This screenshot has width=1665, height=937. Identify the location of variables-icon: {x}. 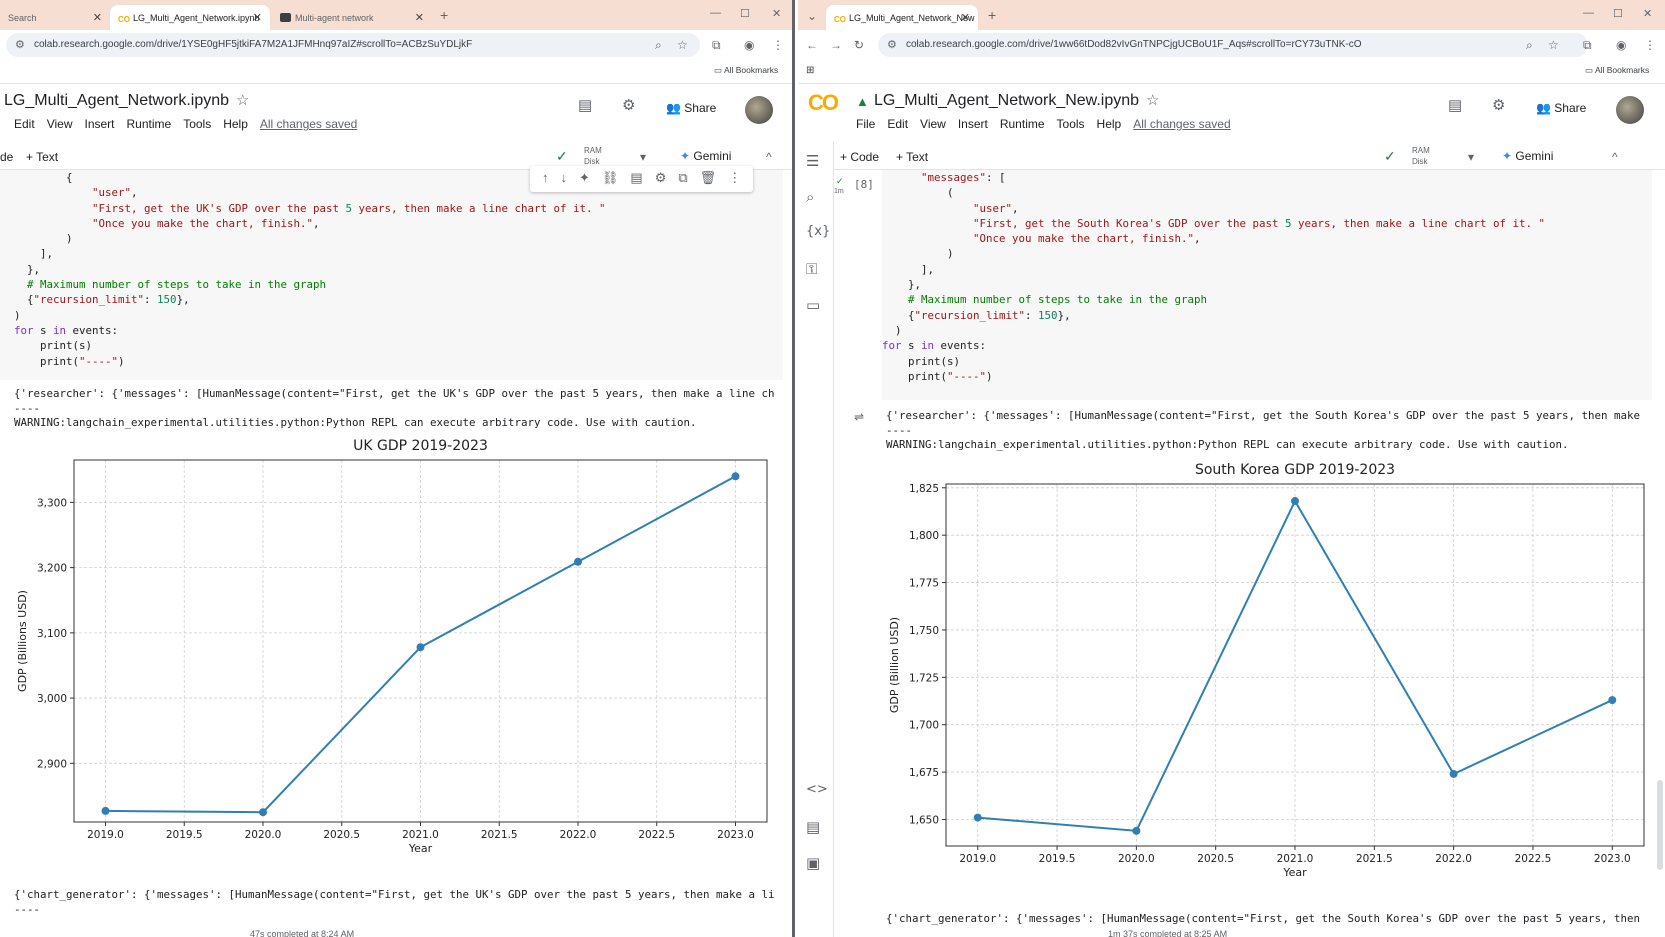
(818, 231).